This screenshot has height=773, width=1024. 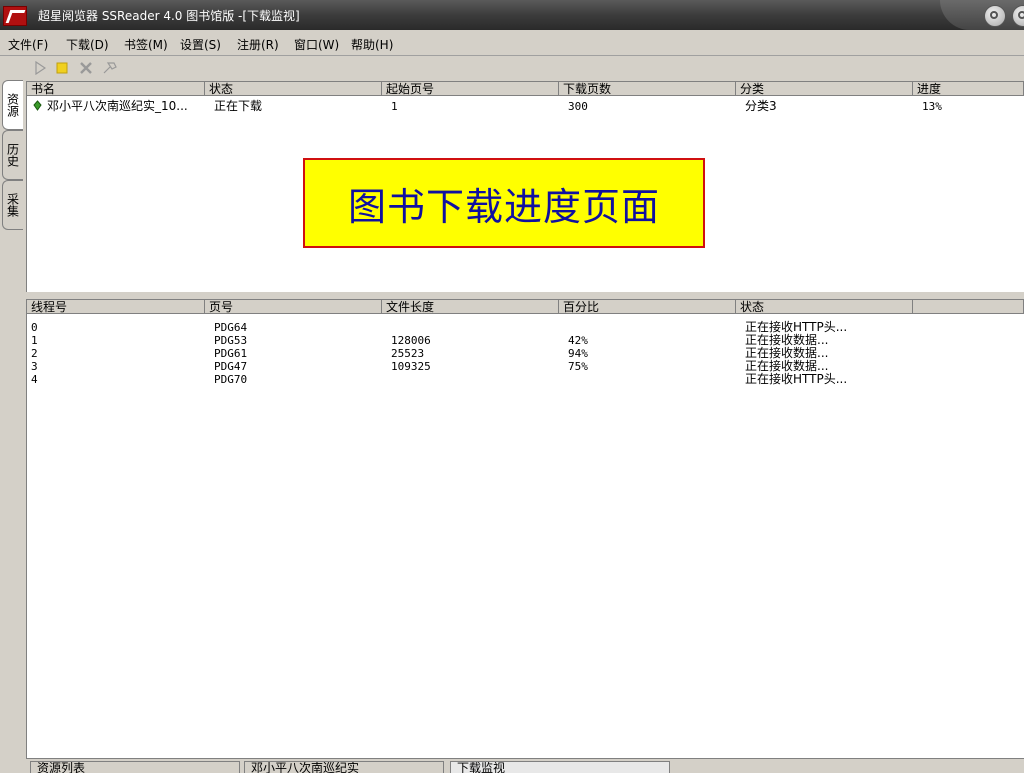 What do you see at coordinates (647, 89) in the screenshot?
I see `col-header-page-count: 下载页数` at bounding box center [647, 89].